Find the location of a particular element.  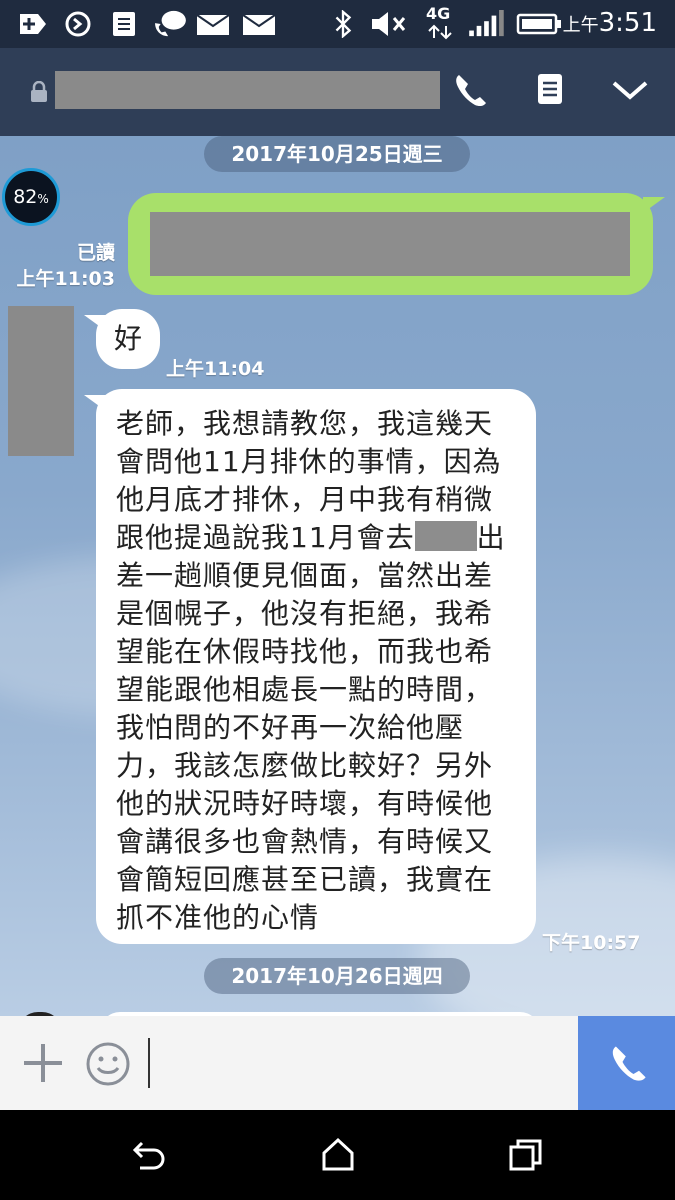

message-line: 會簡短回應甚至已讀，我實在 is located at coordinates (305, 879).